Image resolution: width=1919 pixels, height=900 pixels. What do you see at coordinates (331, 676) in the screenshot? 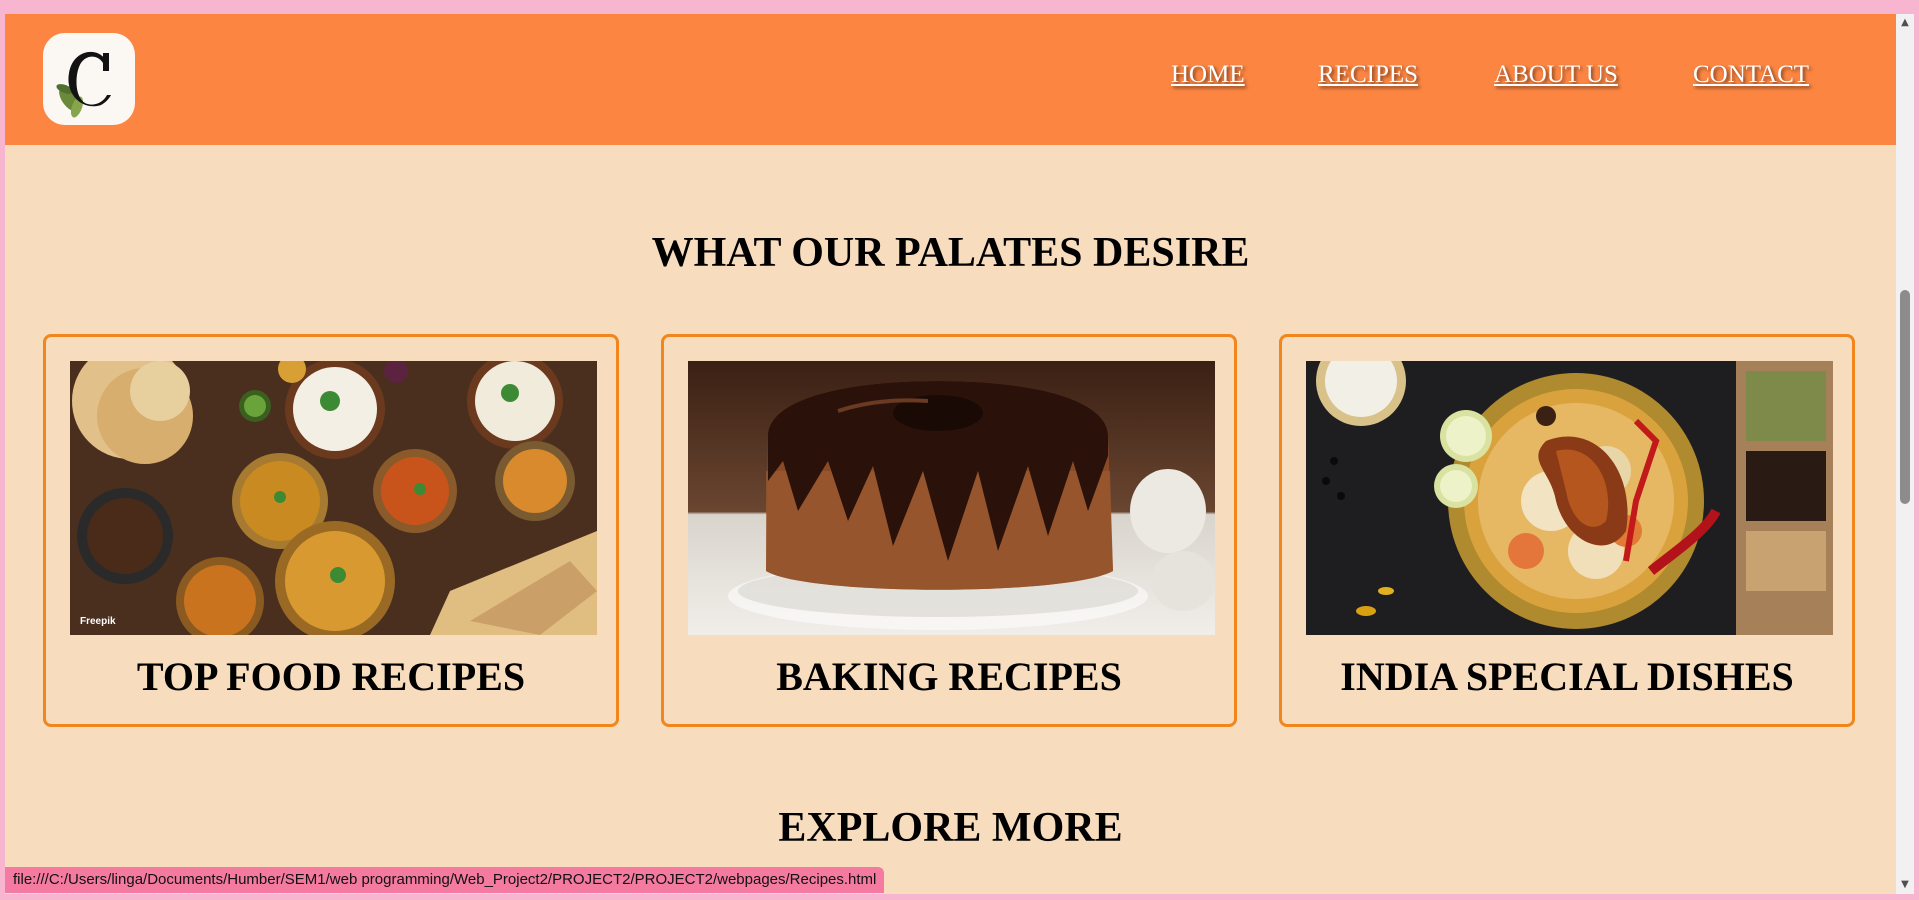
I see `card-title: TOP FOOD RECIPES` at bounding box center [331, 676].